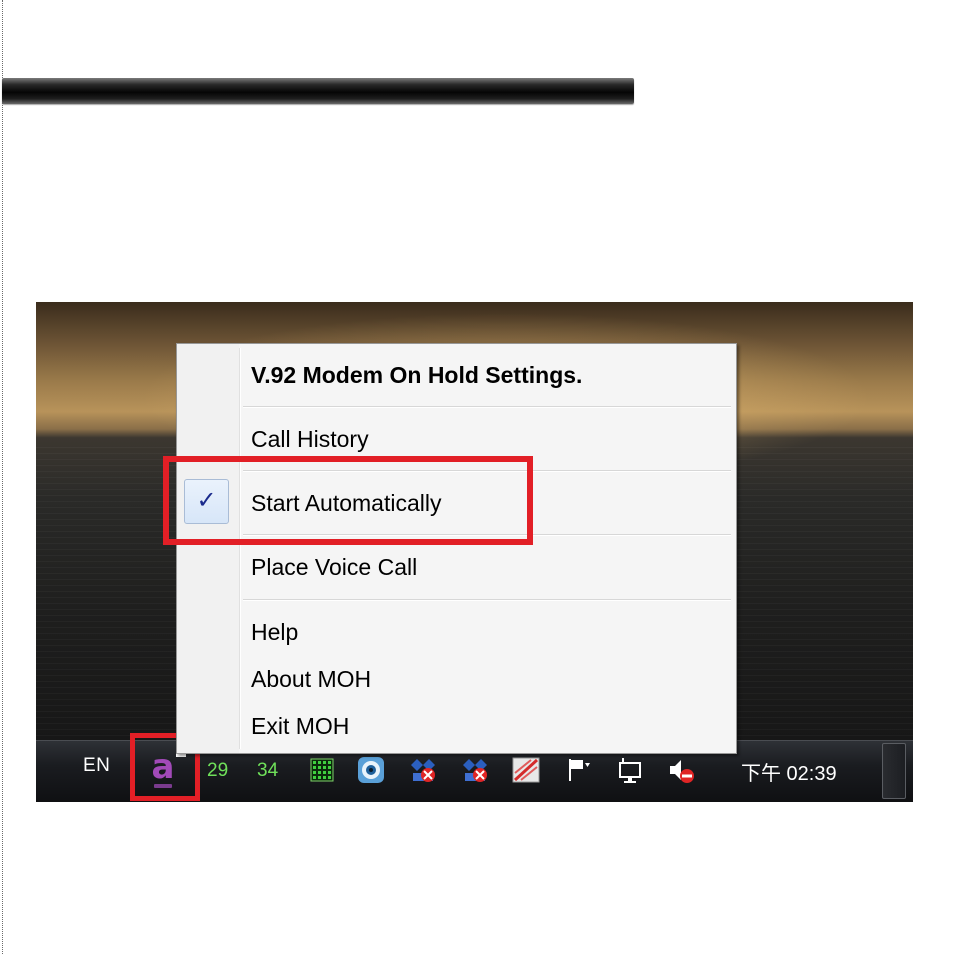 Image resolution: width=954 pixels, height=954 pixels. I want to click on network-monitor-icon, so click(631, 770).